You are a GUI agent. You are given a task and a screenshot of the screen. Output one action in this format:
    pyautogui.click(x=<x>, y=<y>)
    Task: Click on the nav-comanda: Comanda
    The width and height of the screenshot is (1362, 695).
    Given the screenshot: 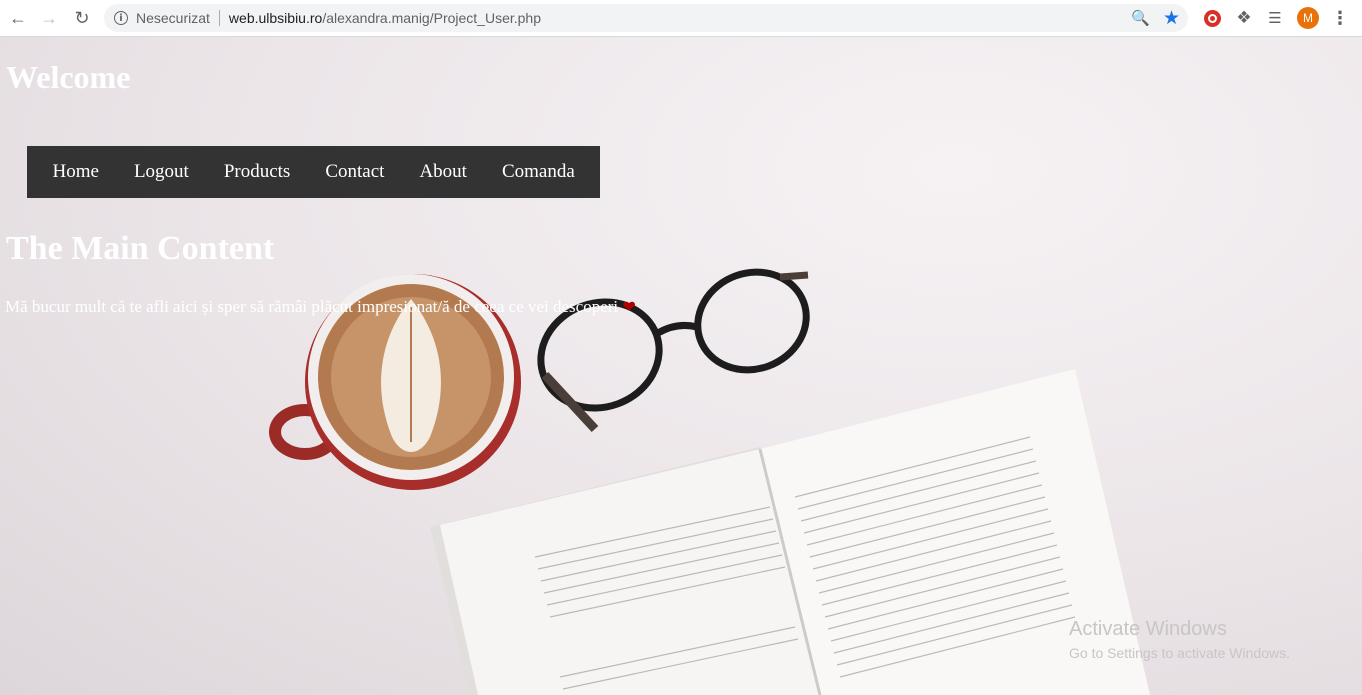 What is the action you would take?
    pyautogui.click(x=538, y=172)
    